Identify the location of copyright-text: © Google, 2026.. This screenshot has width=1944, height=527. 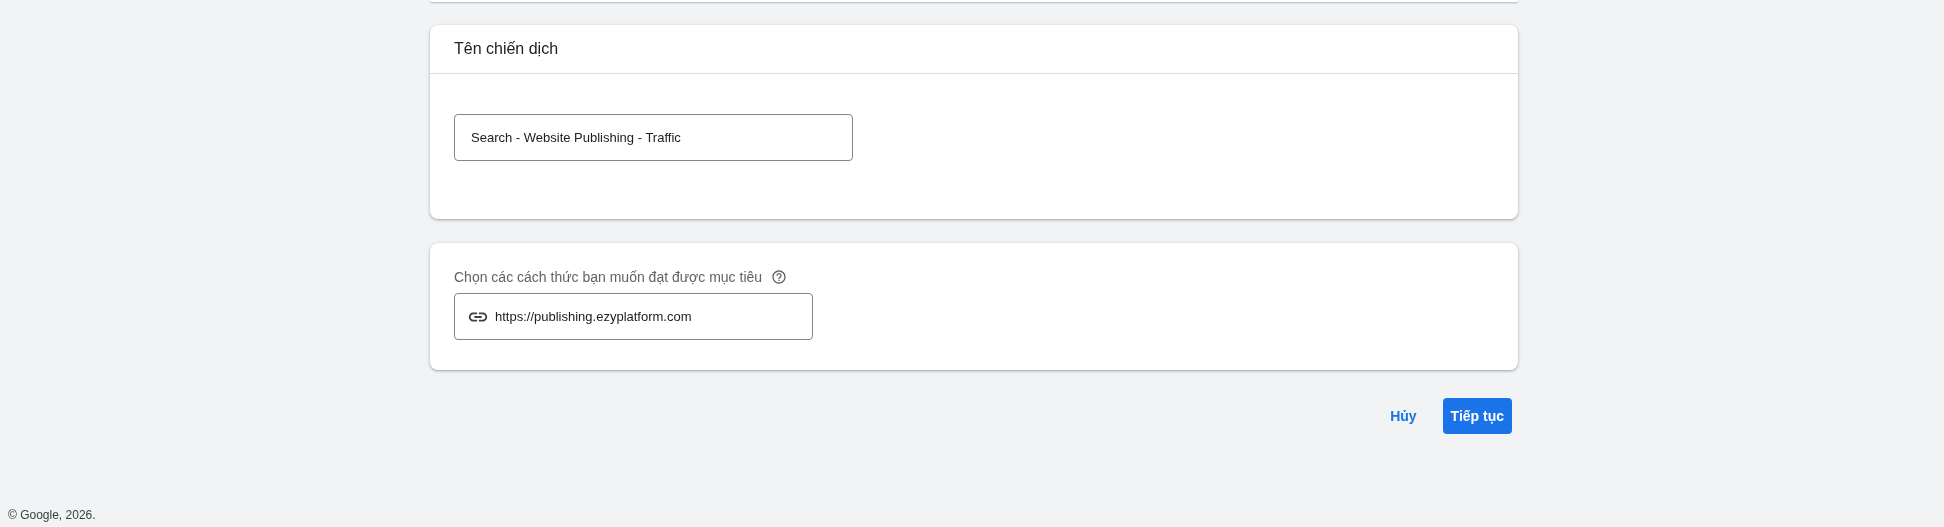
(52, 515).